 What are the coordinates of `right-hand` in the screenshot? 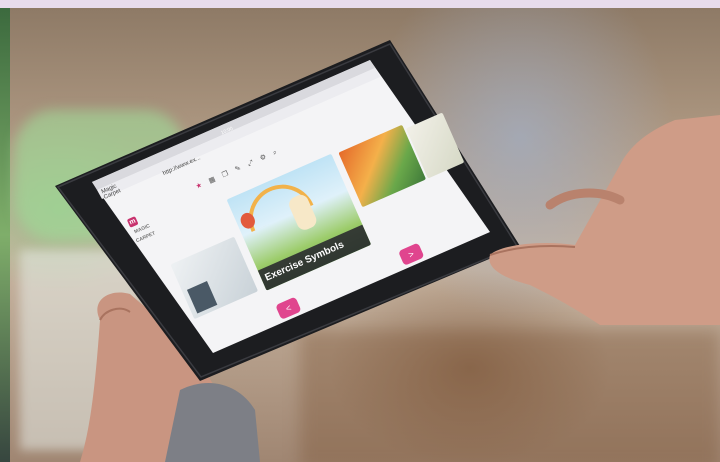 It's located at (604, 220).